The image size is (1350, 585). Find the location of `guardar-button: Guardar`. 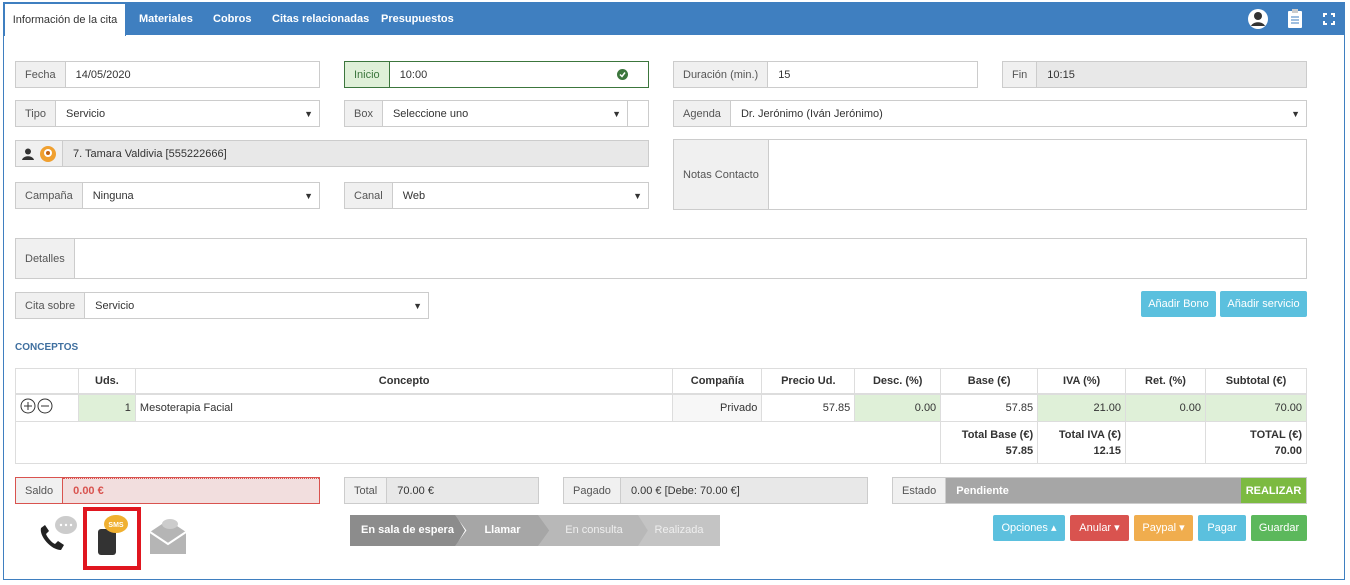

guardar-button: Guardar is located at coordinates (1279, 528).